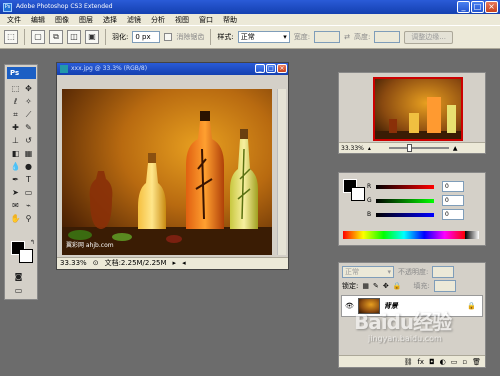 The height and width of the screenshot is (376, 500). What do you see at coordinates (443, 272) in the screenshot?
I see `opacity-input` at bounding box center [443, 272].